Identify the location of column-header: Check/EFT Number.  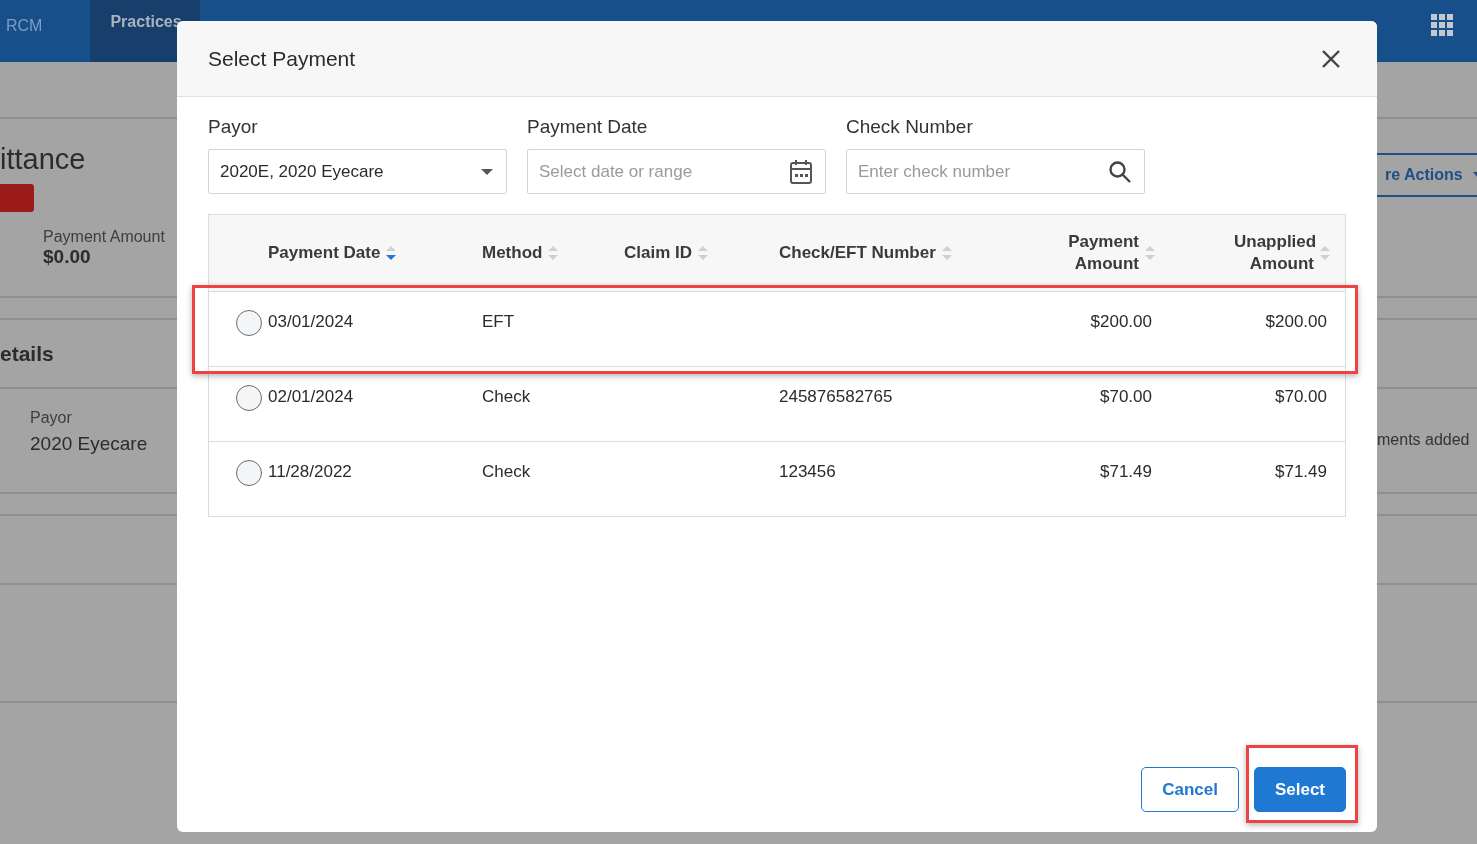
(857, 253).